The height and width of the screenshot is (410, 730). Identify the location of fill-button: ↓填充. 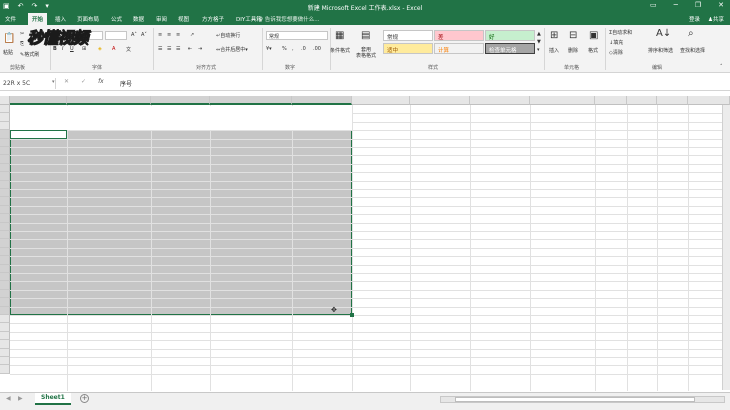
(616, 42).